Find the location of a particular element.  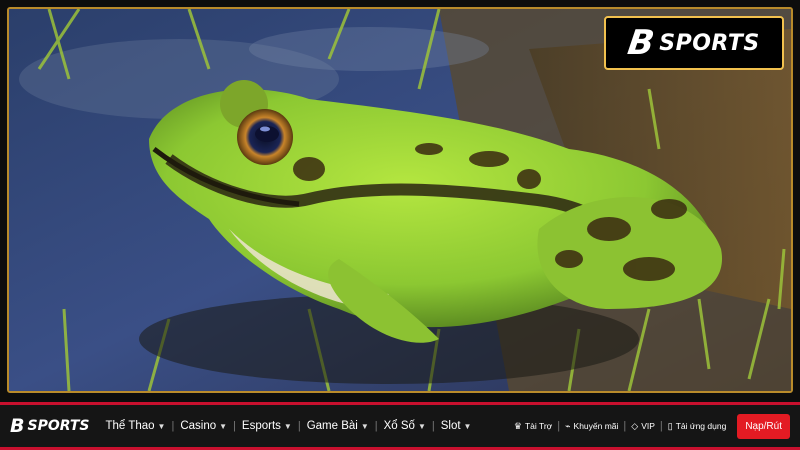

nav-promotions-link: ⌁ Khuyến mãi is located at coordinates (591, 426).